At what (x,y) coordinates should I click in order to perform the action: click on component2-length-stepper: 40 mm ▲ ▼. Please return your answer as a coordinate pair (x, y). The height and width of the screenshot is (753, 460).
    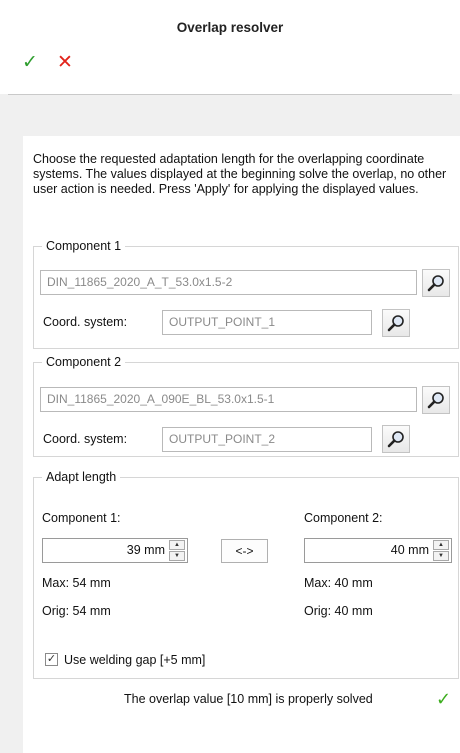
    Looking at the image, I should click on (378, 550).